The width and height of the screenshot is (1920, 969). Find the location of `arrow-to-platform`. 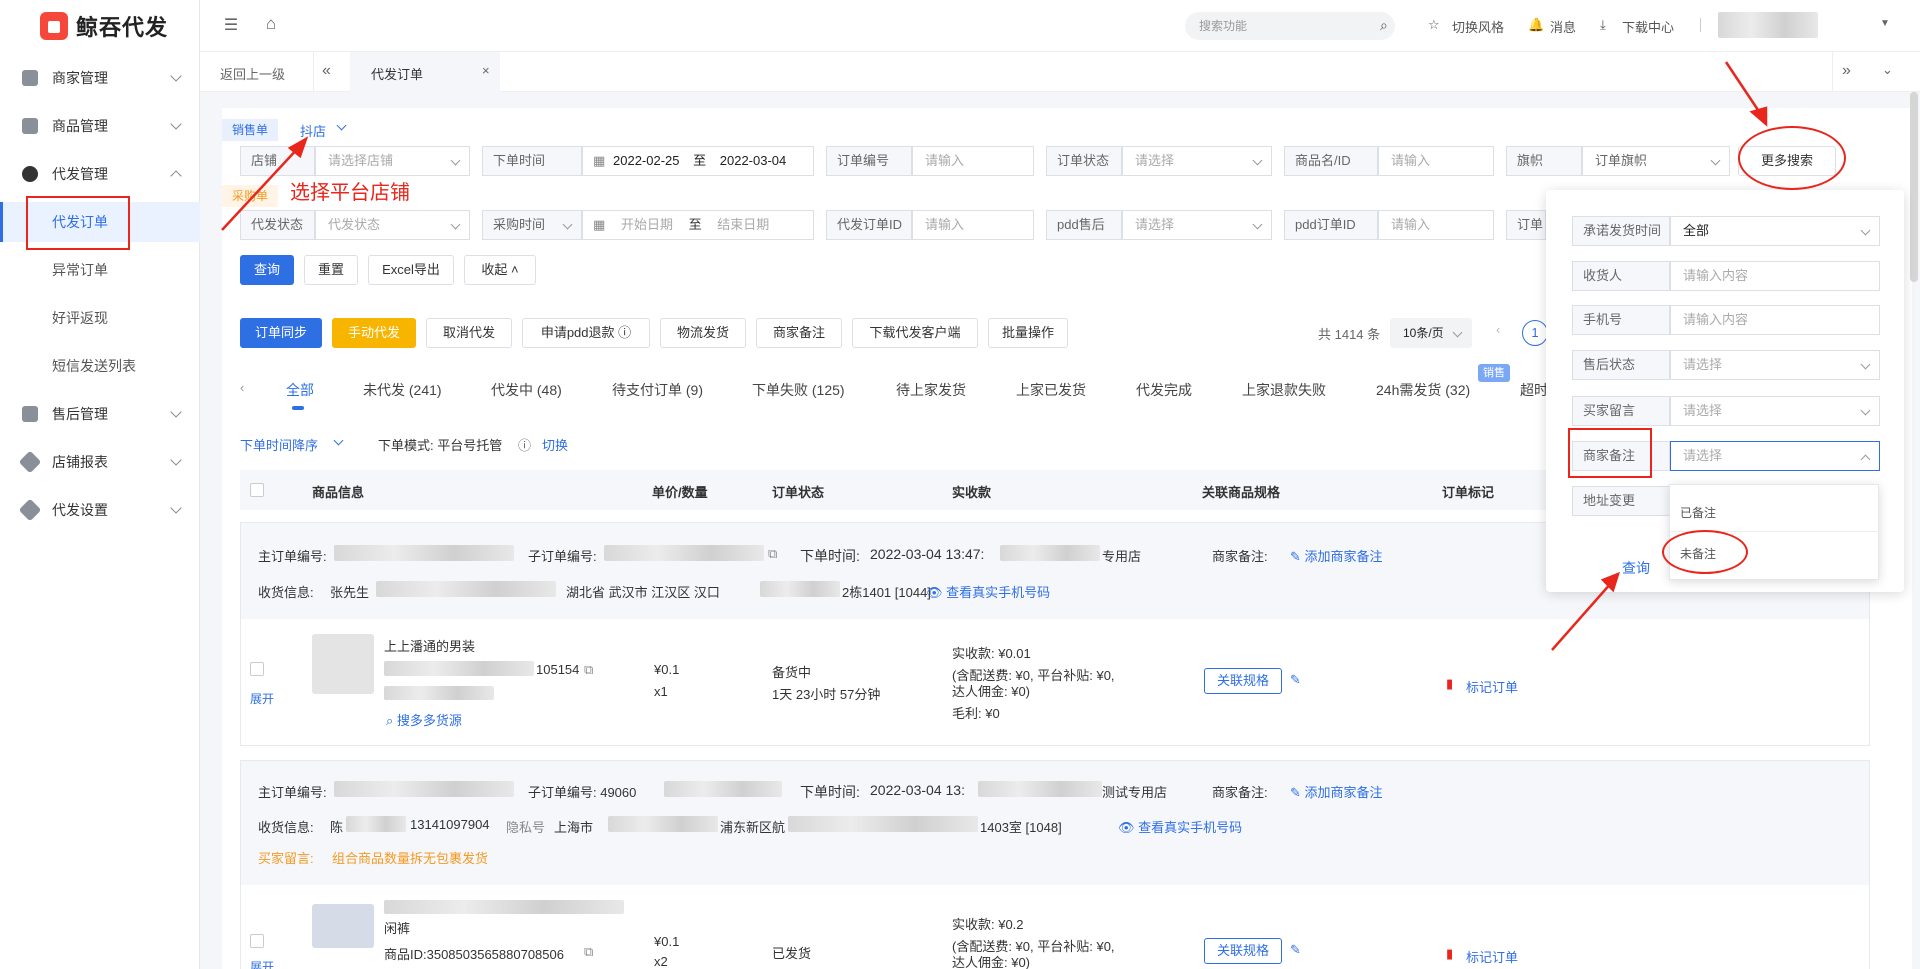

arrow-to-platform is located at coordinates (261, 188).